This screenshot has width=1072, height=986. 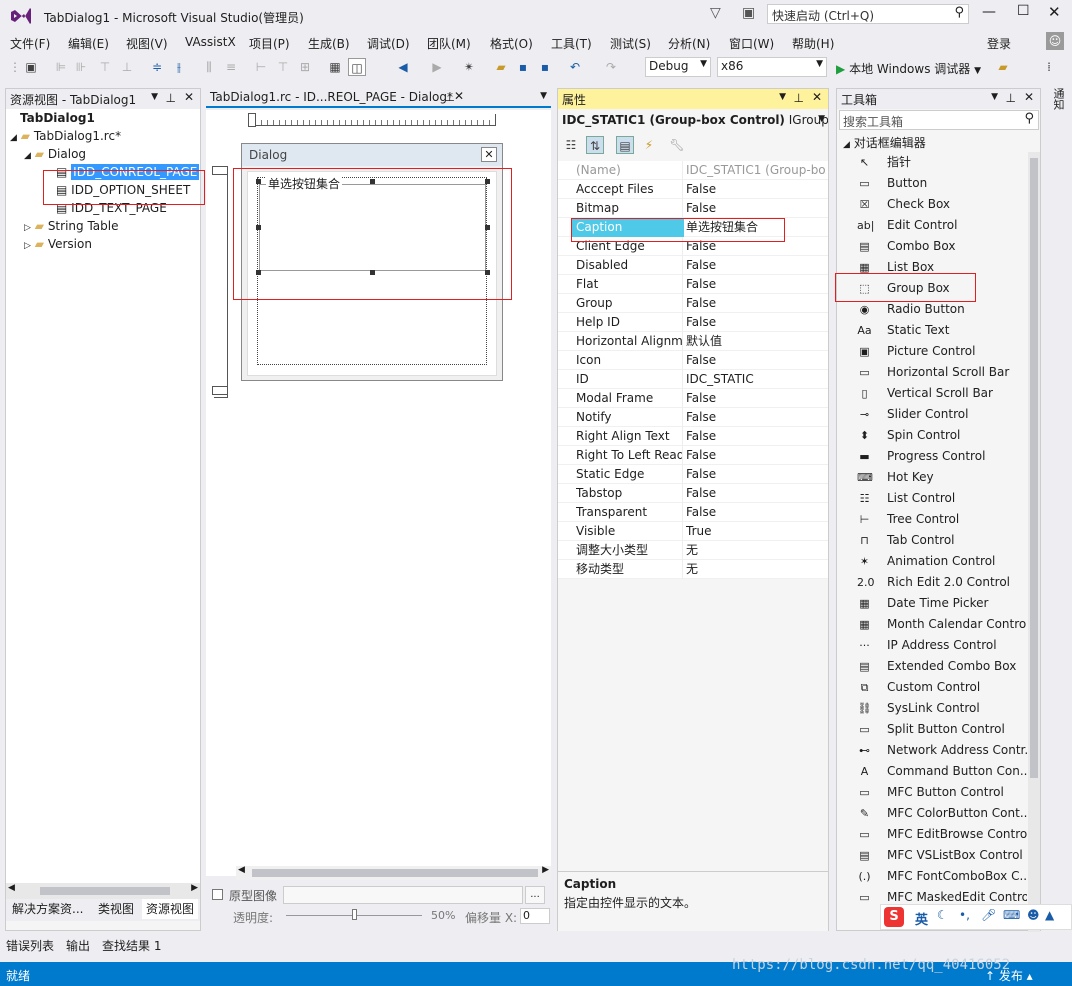 What do you see at coordinates (693, 379) in the screenshot?
I see `property-row: ID IDC_STATIC` at bounding box center [693, 379].